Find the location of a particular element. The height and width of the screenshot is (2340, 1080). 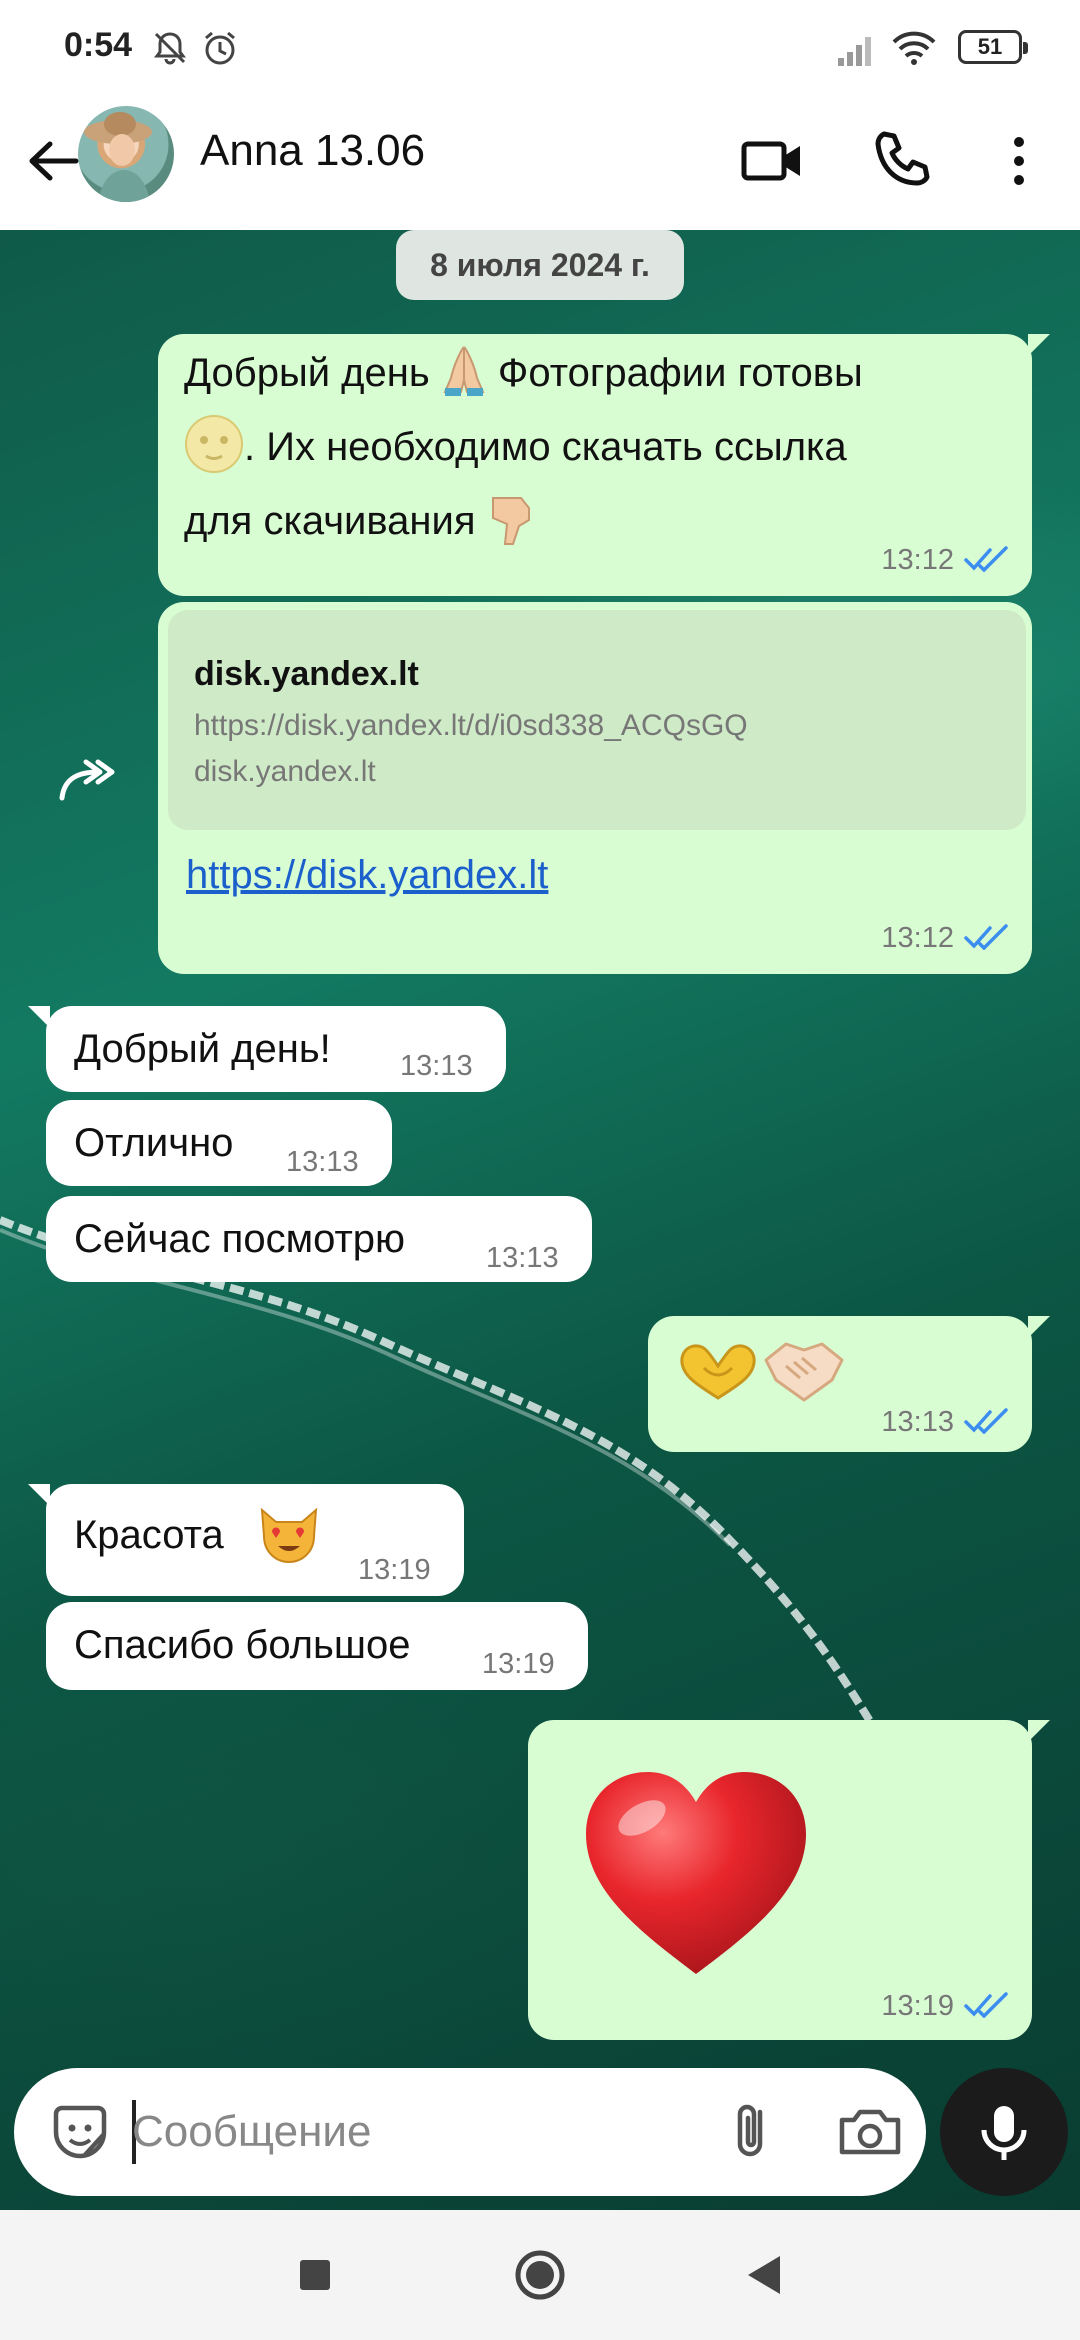

message-bubble-incoming: Спасибо большое 13:19 is located at coordinates (317, 1646).